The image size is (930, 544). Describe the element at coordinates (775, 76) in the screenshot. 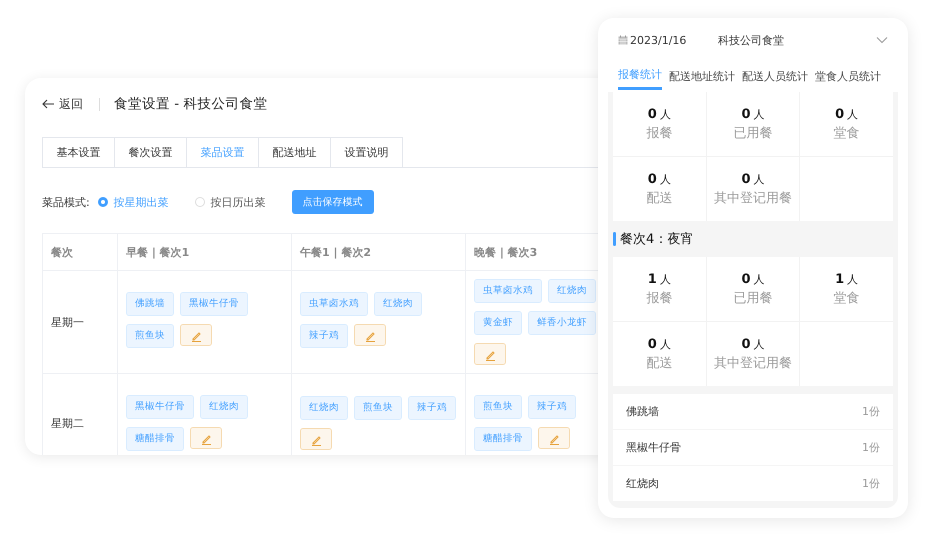

I see `tab: 配送人员统计` at that location.